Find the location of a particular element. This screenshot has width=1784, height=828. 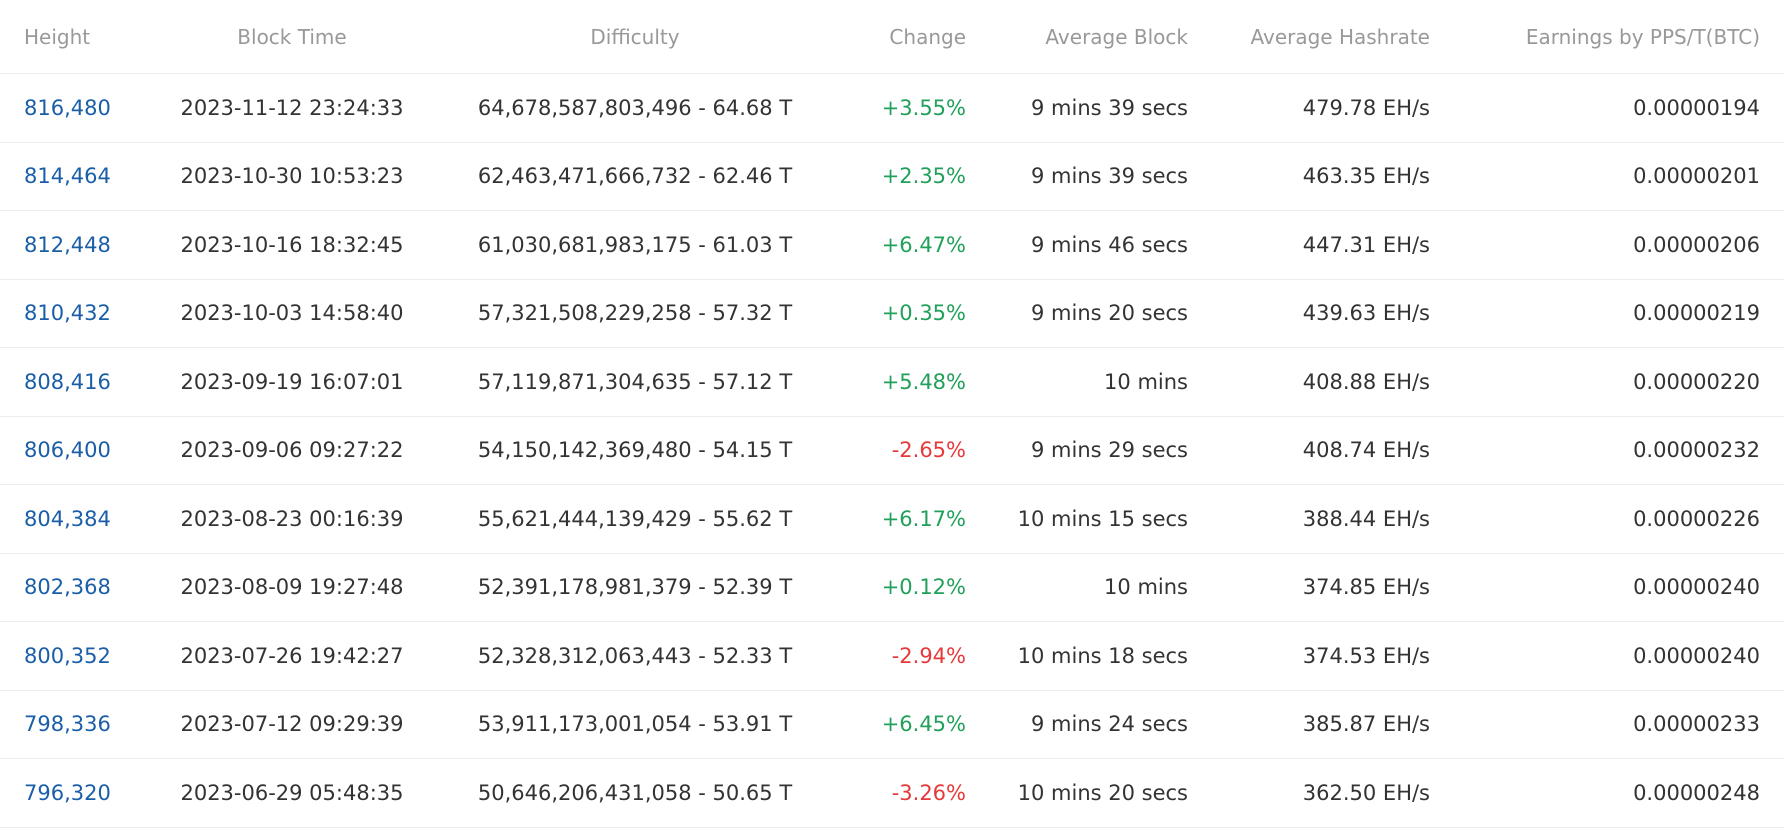

average-block-cell-container: 10 mins 15 secs is located at coordinates (1103, 519).